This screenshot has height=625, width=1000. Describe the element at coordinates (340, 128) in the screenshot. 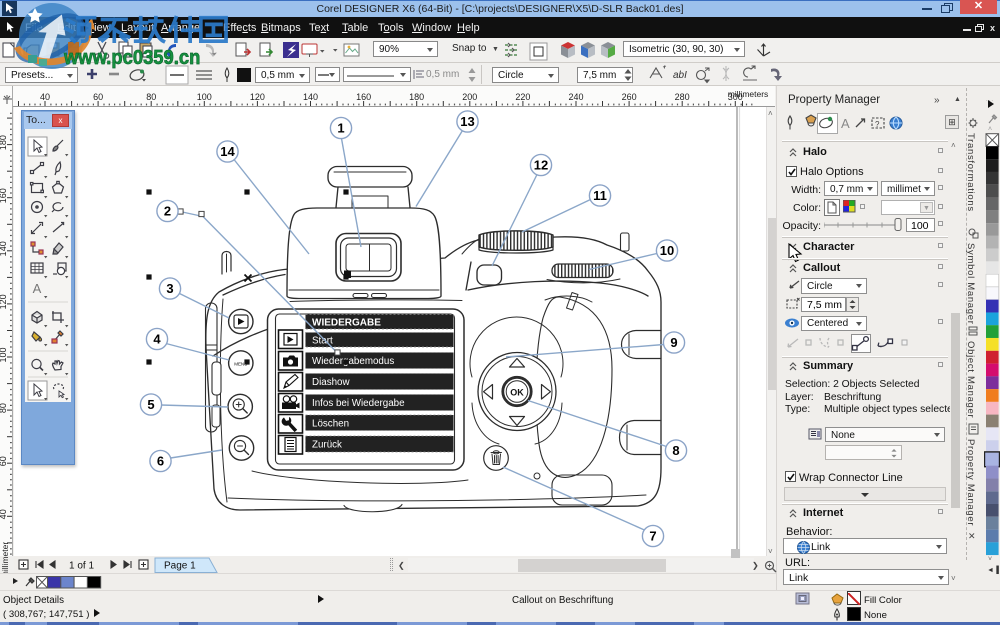

I see `svg-text: 1` at that location.